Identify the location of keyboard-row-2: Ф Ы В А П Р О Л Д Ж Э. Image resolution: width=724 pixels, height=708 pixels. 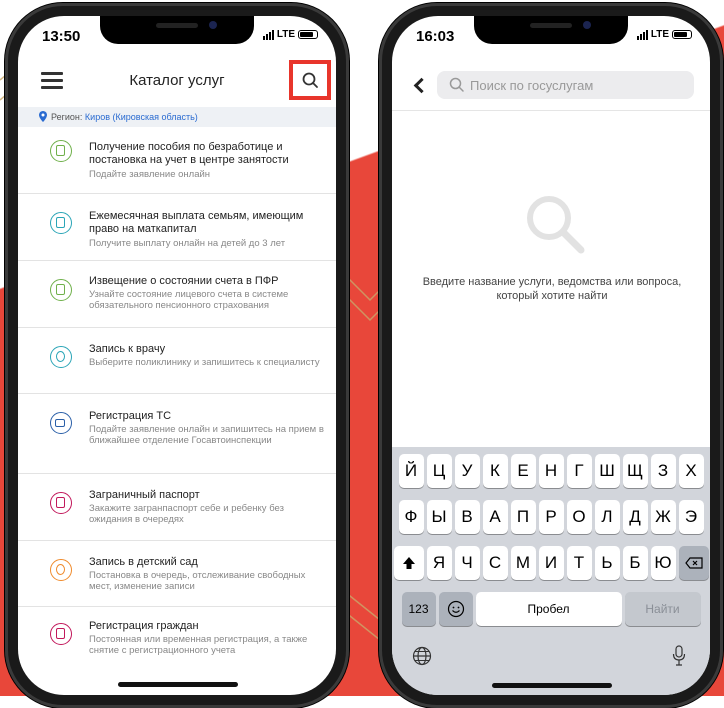
(551, 517).